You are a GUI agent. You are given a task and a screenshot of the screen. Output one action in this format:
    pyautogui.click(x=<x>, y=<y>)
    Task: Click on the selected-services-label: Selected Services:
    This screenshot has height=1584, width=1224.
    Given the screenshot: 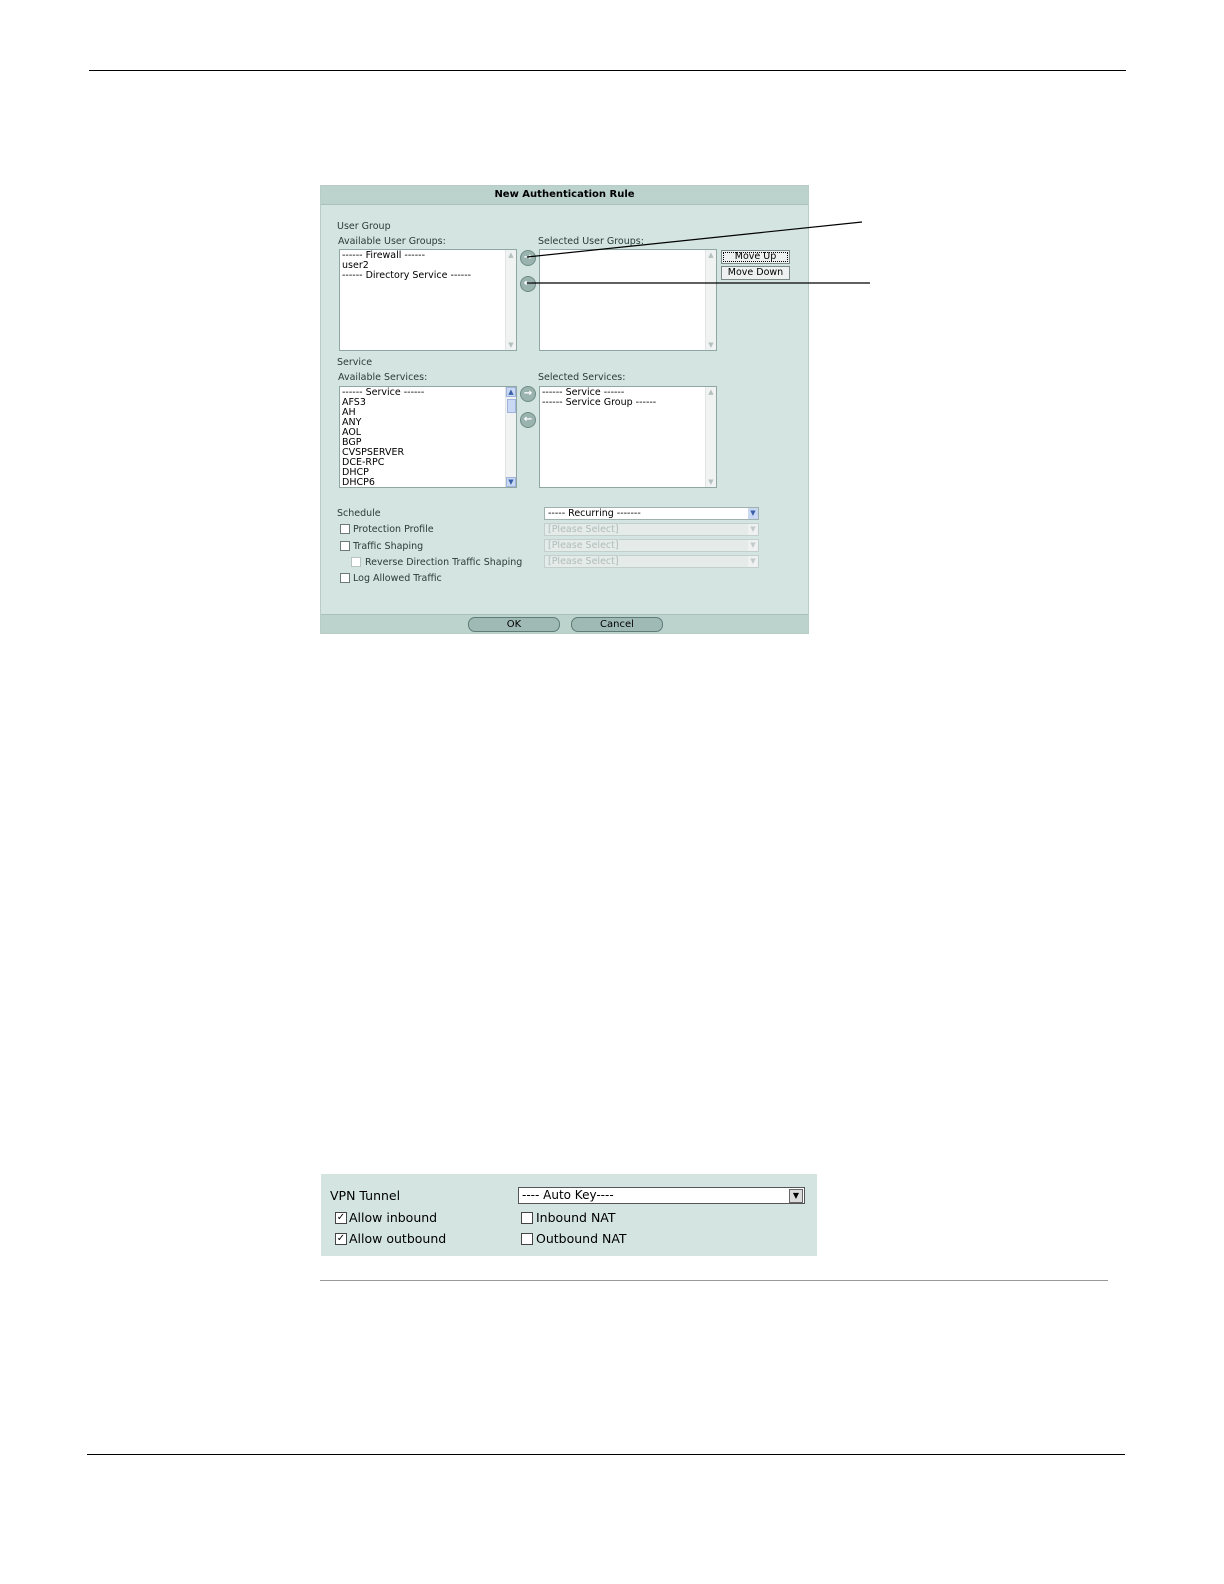 What is the action you would take?
    pyautogui.click(x=582, y=377)
    